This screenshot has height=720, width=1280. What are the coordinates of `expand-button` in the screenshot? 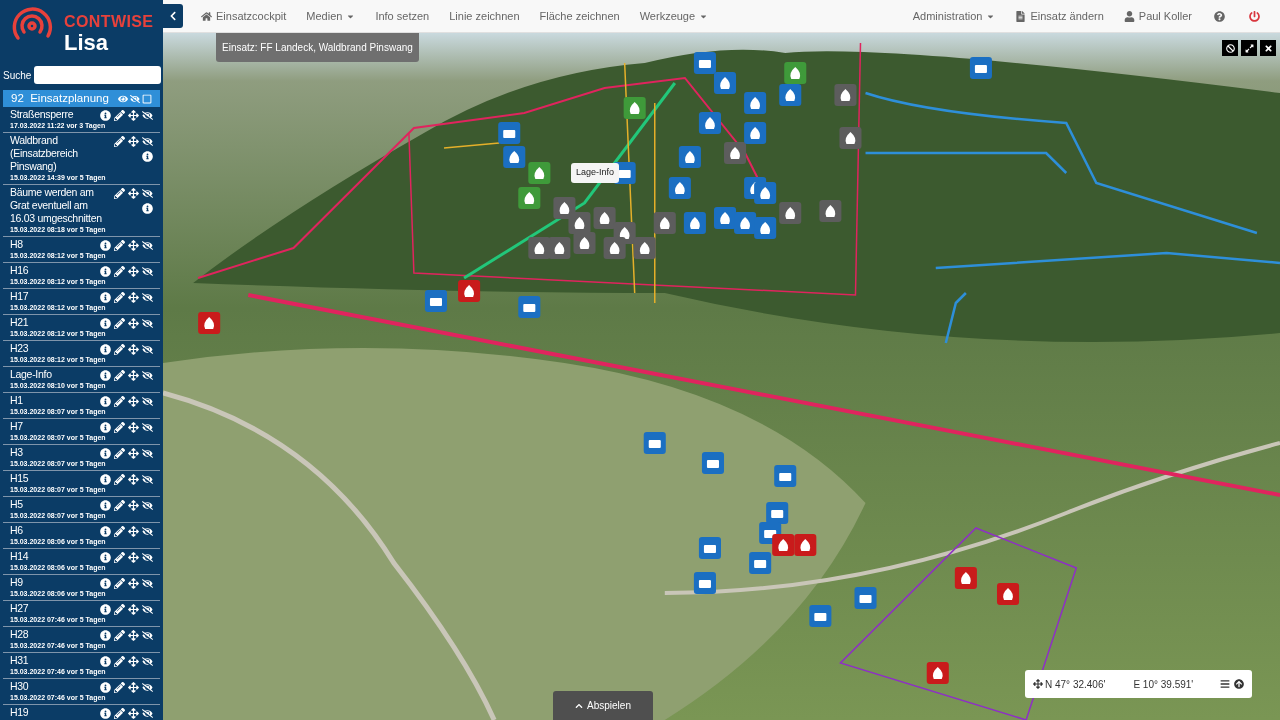 It's located at (1249, 48).